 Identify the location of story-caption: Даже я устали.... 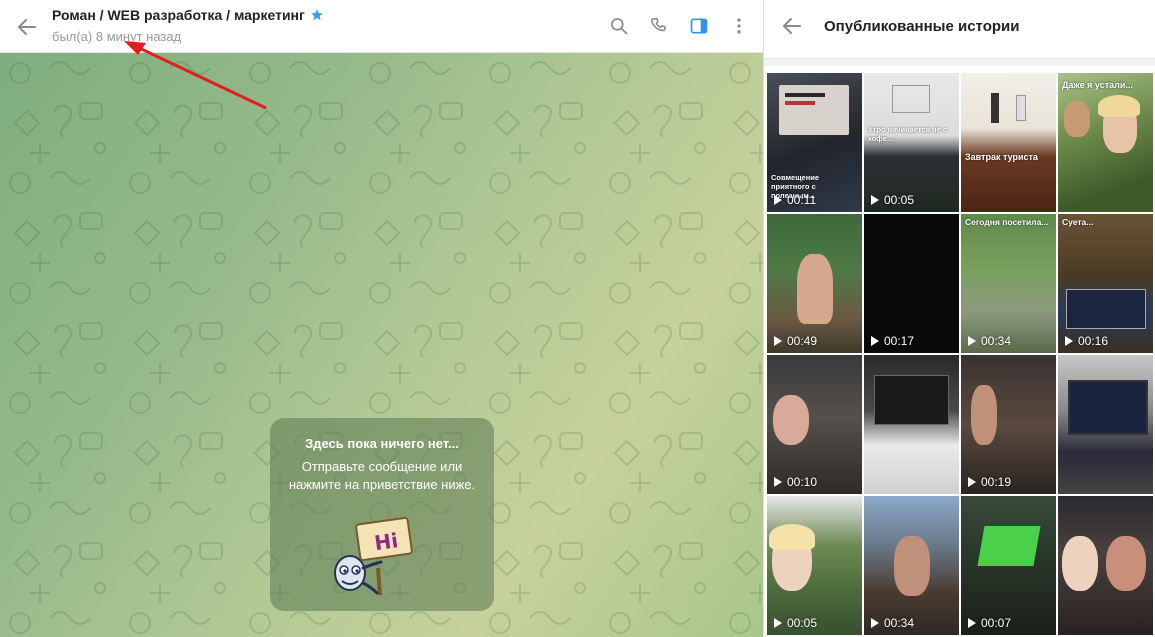
(1097, 85).